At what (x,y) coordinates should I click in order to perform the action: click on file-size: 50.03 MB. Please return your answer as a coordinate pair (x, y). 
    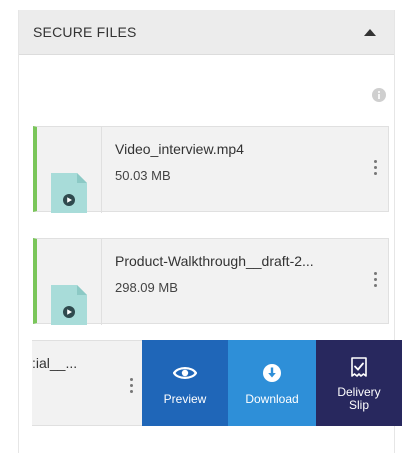
    Looking at the image, I should click on (143, 175).